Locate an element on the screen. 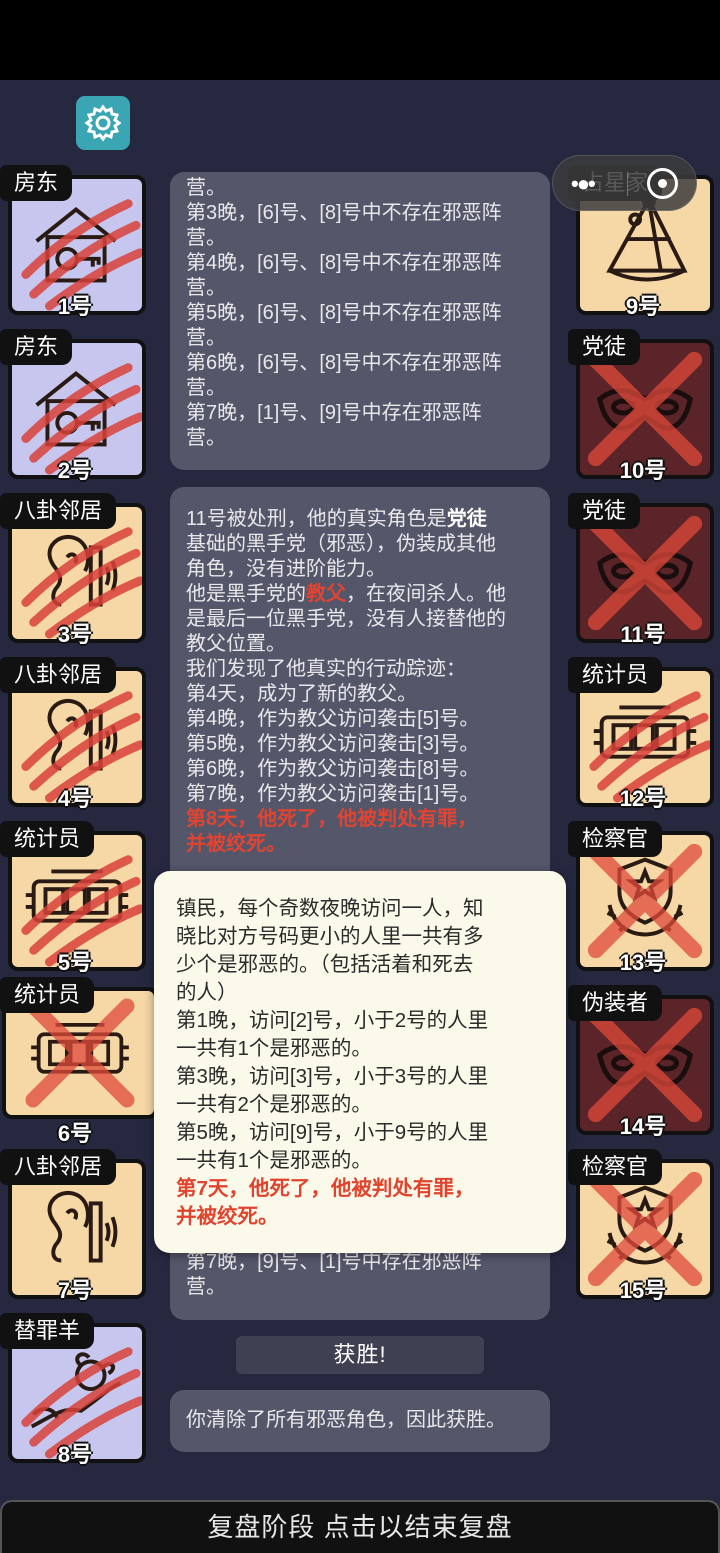 The width and height of the screenshot is (720, 1553). log-text: 第4天，成为了新的教父。 is located at coordinates (302, 694).